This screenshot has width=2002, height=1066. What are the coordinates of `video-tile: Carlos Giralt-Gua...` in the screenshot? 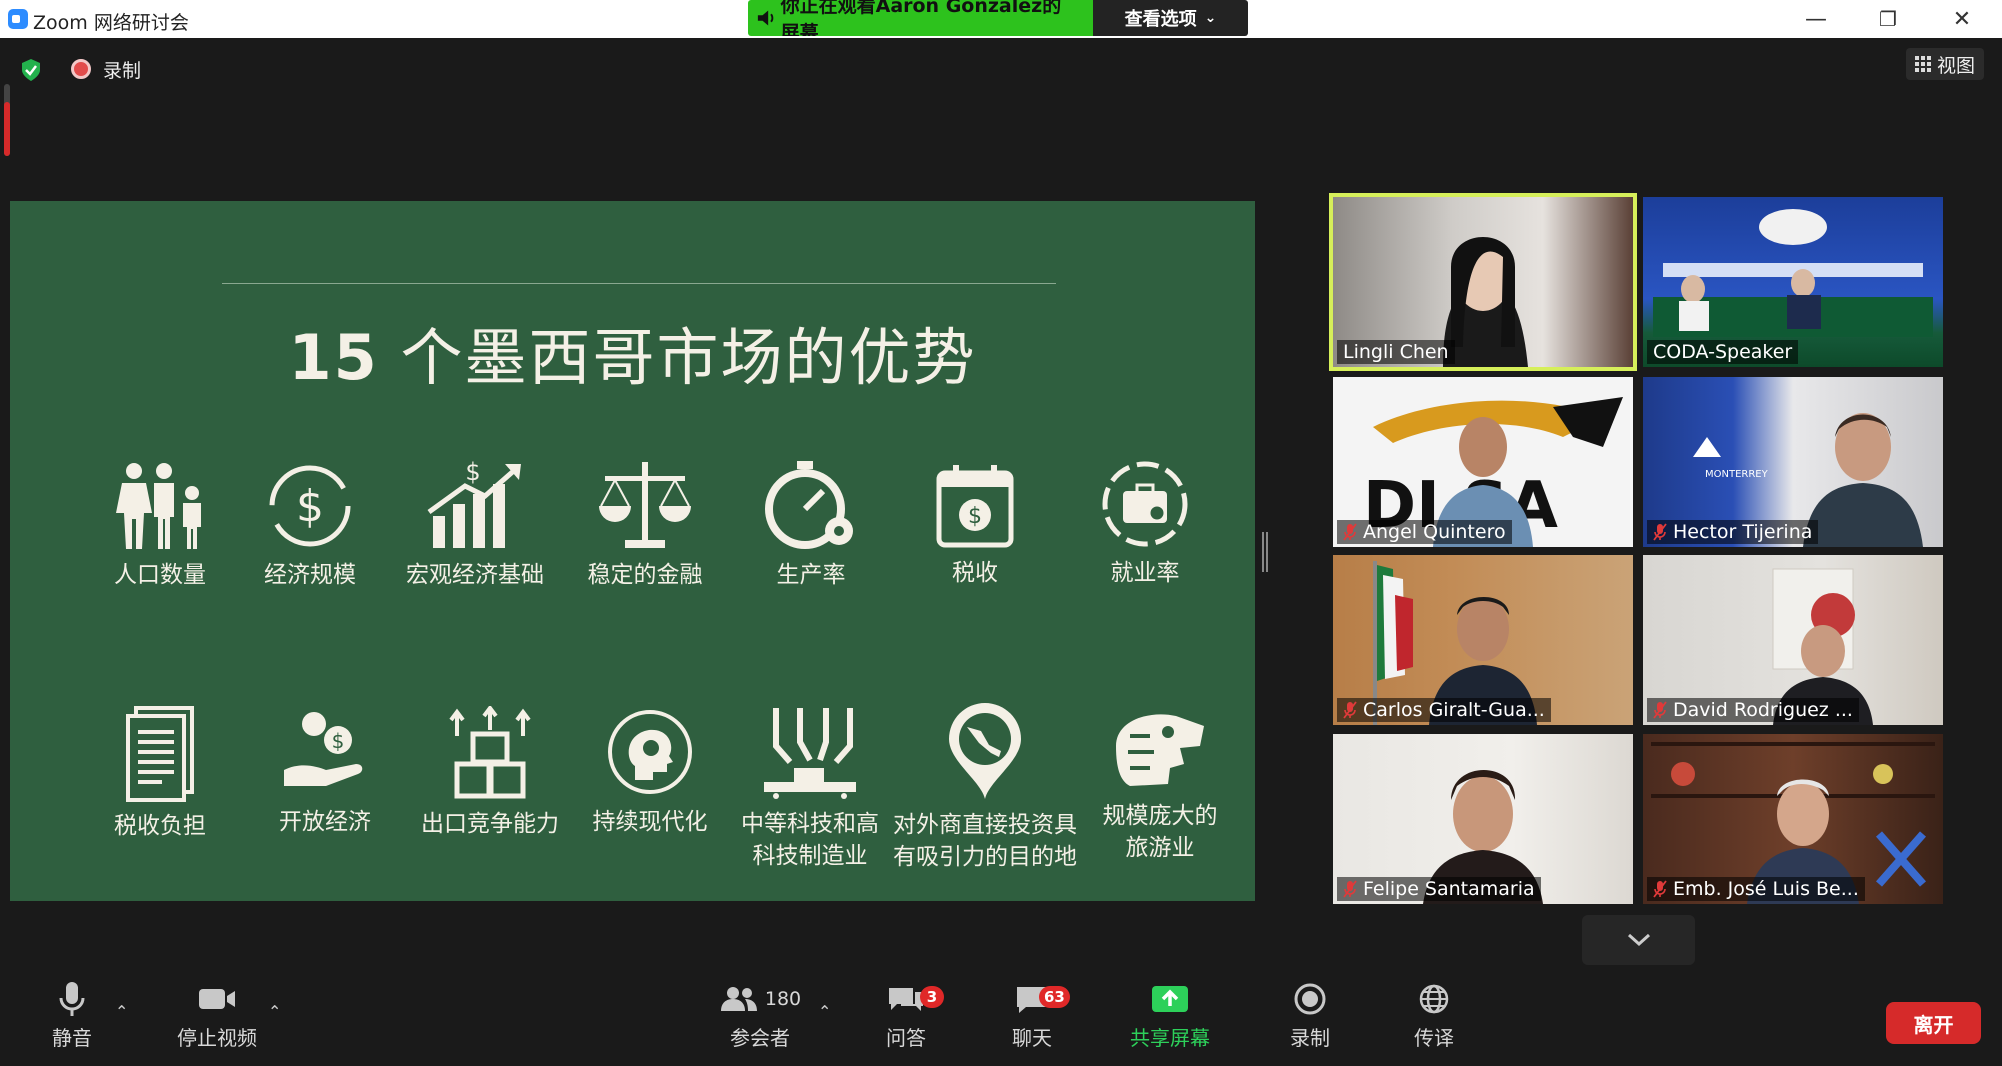 It's located at (1483, 640).